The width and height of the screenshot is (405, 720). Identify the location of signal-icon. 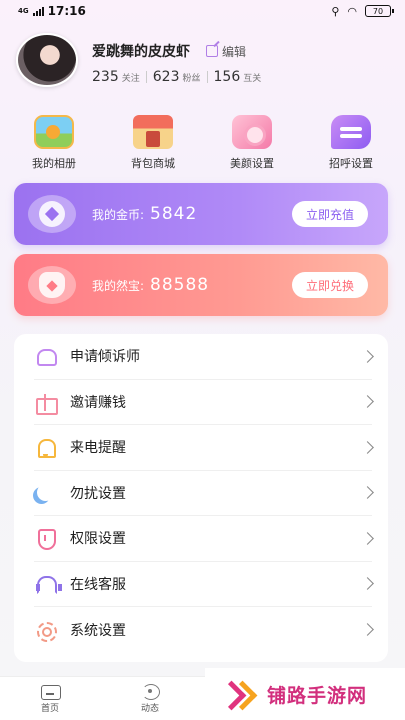
(38, 11).